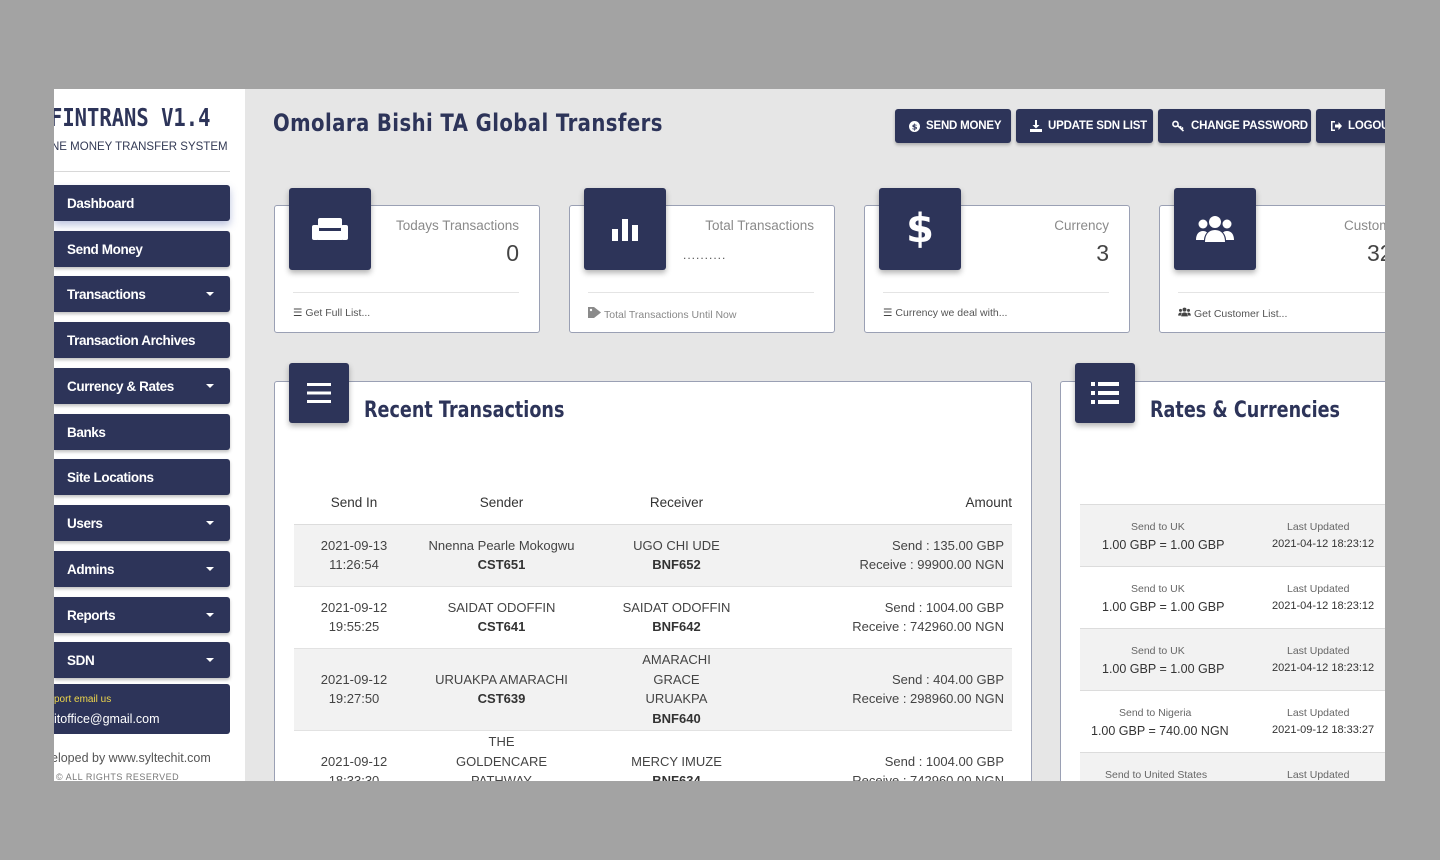 The height and width of the screenshot is (860, 1440). I want to click on card-value: 32, so click(1376, 253).